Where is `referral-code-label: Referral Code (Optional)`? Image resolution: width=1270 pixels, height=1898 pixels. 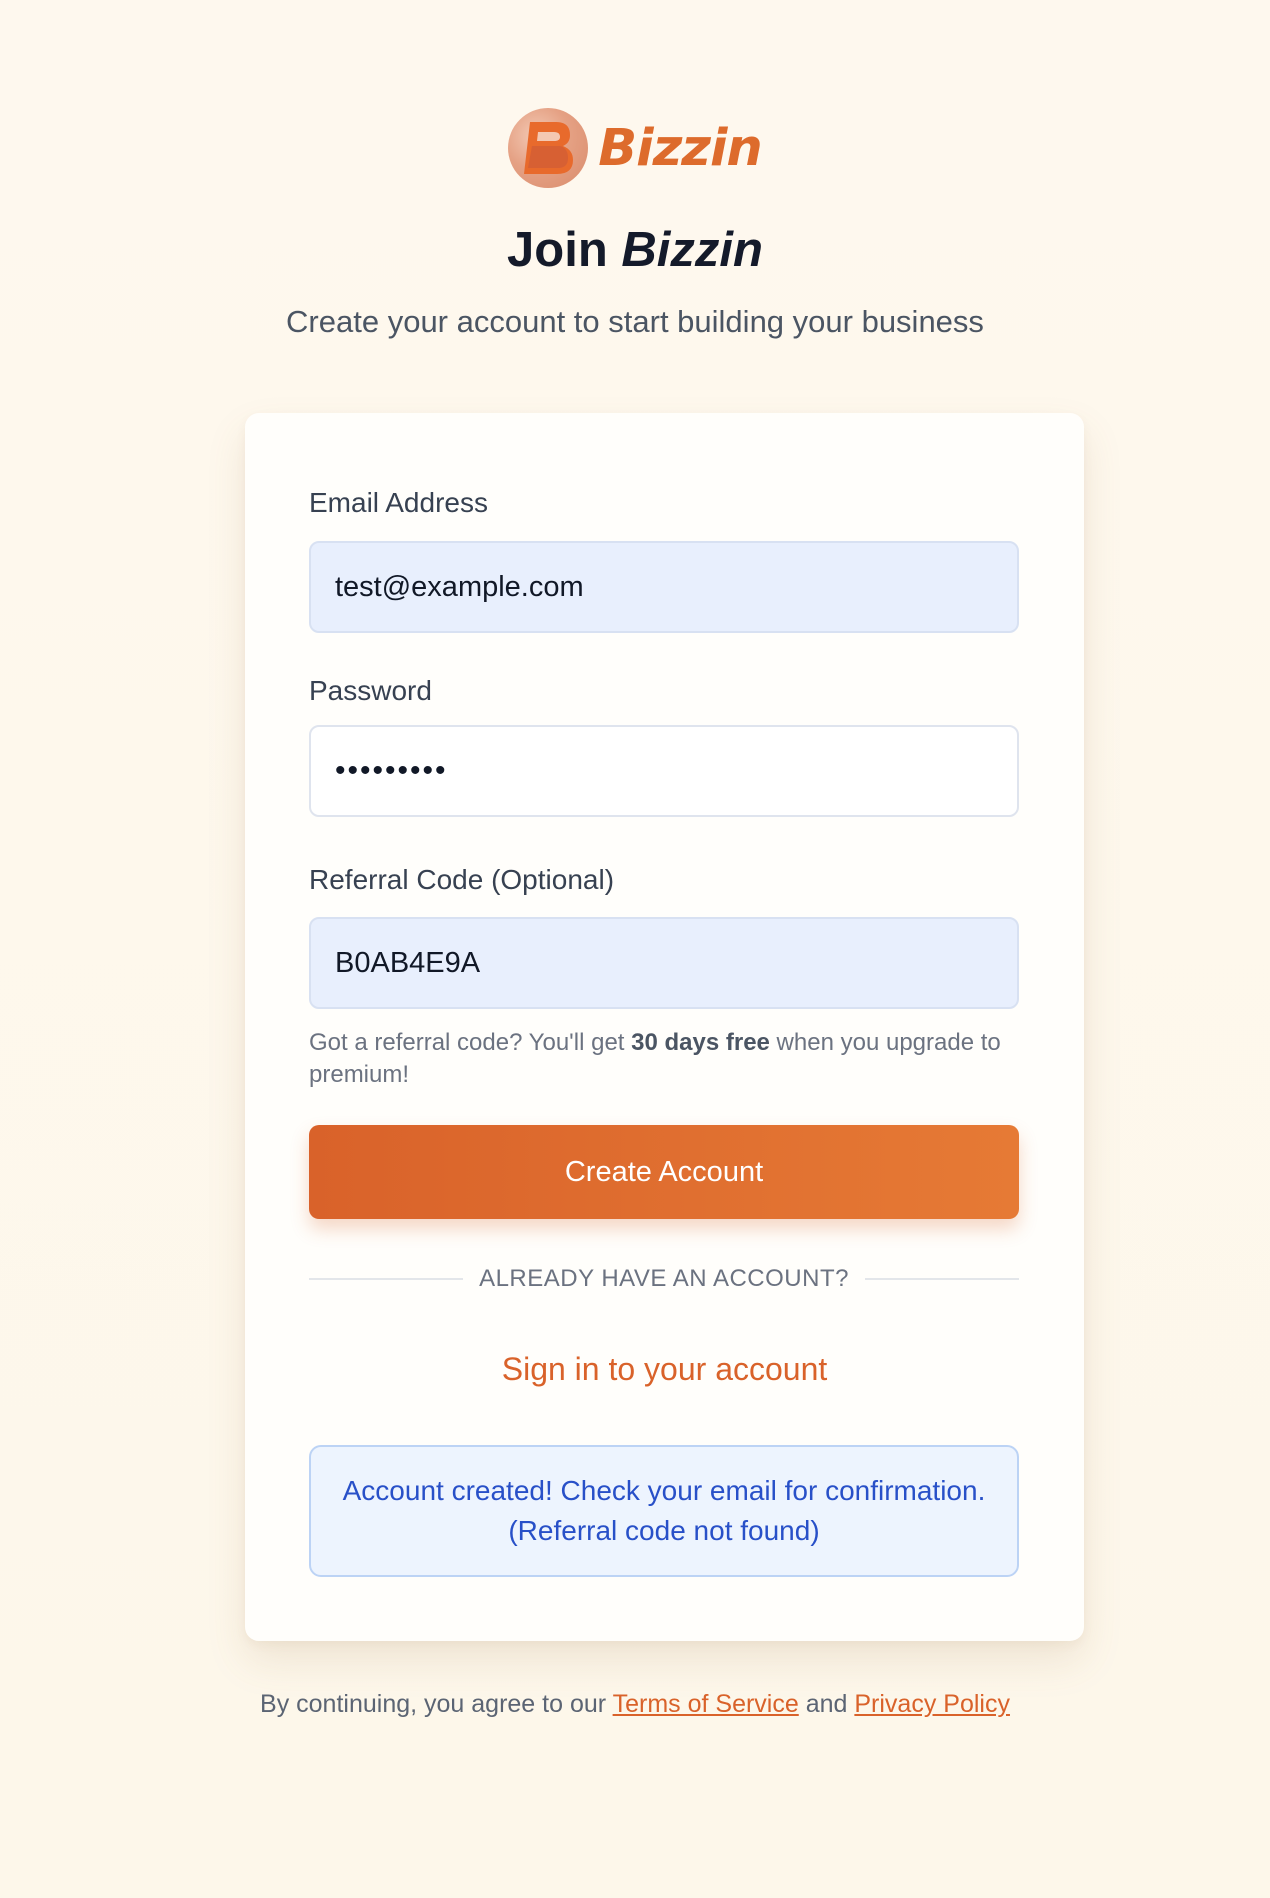 referral-code-label: Referral Code (Optional) is located at coordinates (462, 879).